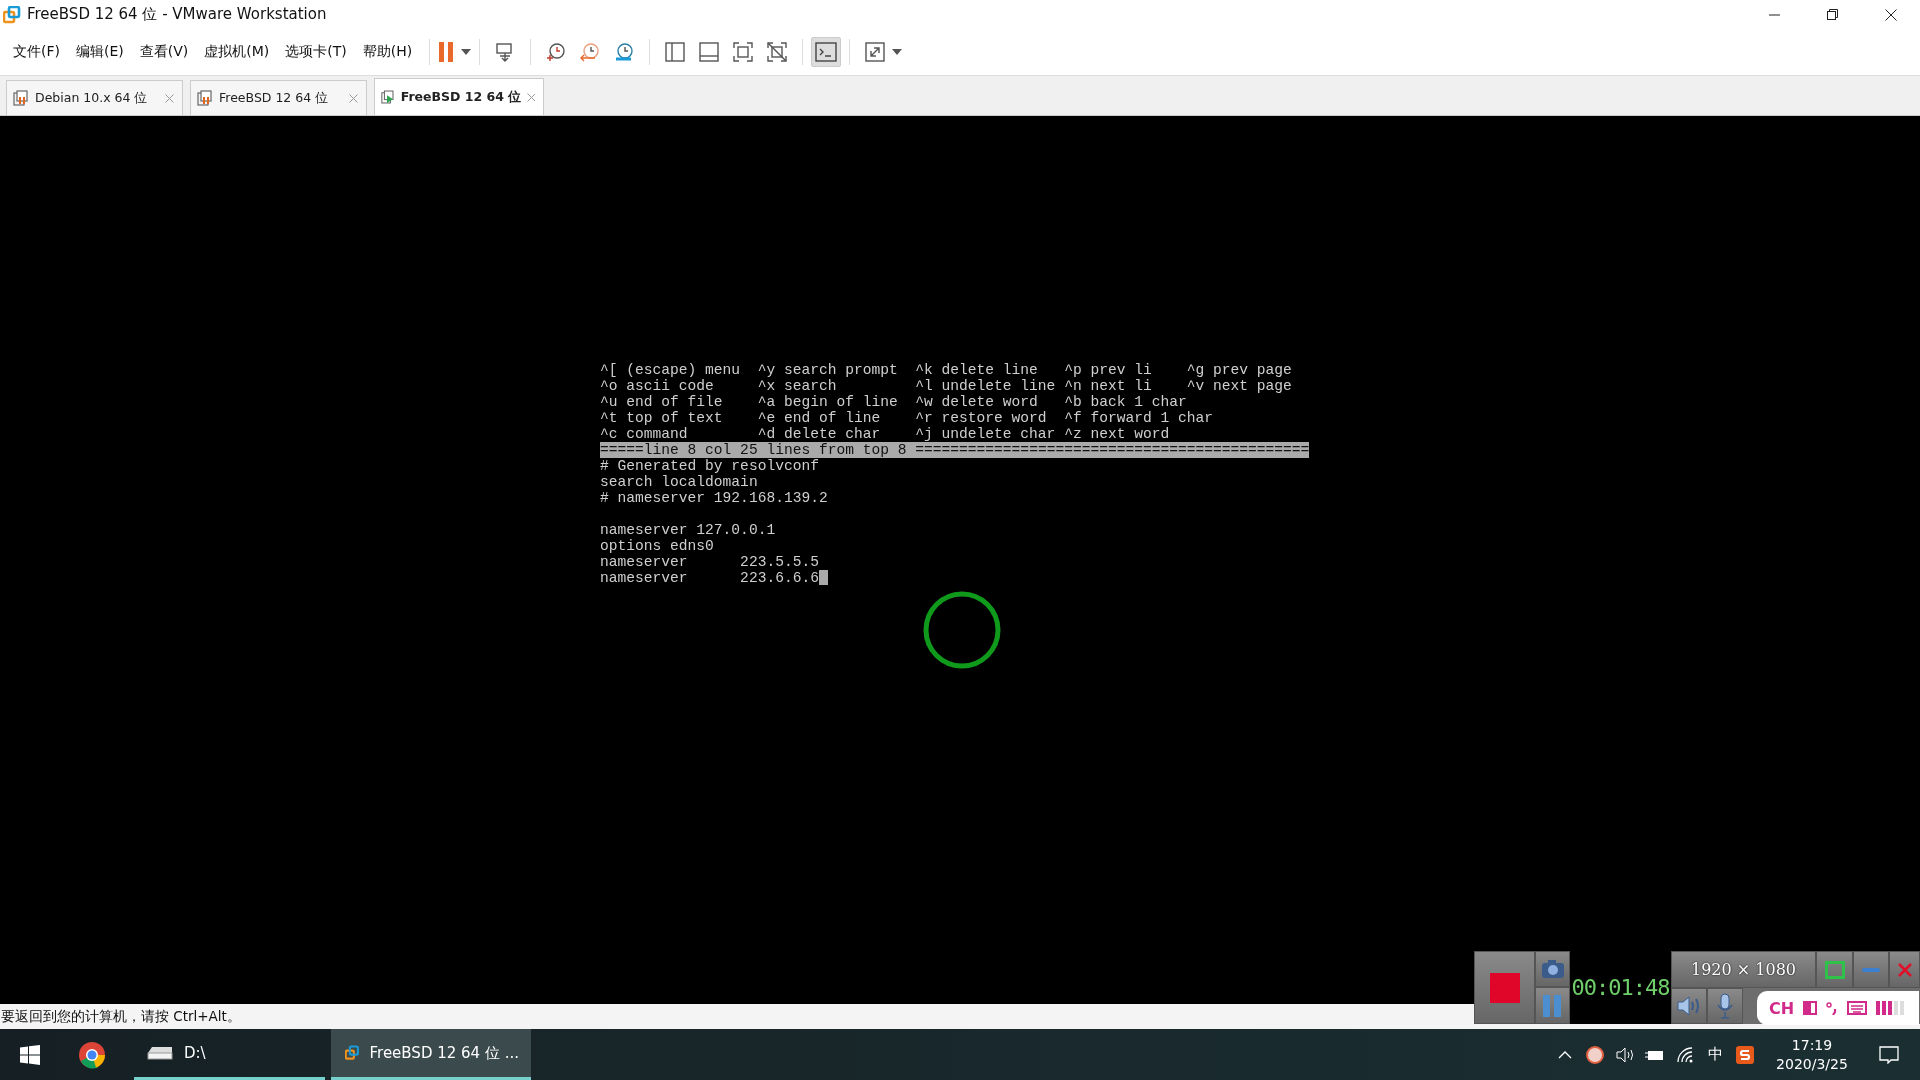 The width and height of the screenshot is (1920, 1080). What do you see at coordinates (177, 14) in the screenshot?
I see `window-title: FreeBSD 12 64 位 - VMware Workstation` at bounding box center [177, 14].